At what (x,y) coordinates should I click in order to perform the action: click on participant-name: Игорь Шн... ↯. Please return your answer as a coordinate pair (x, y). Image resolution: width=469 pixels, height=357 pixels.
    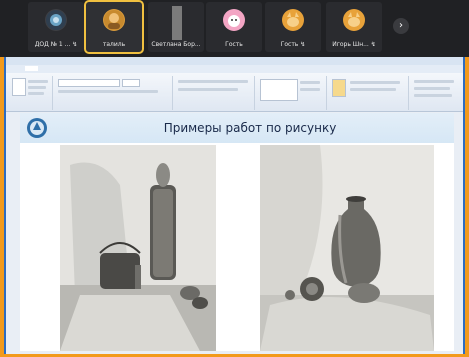
    Looking at the image, I should click on (354, 44).